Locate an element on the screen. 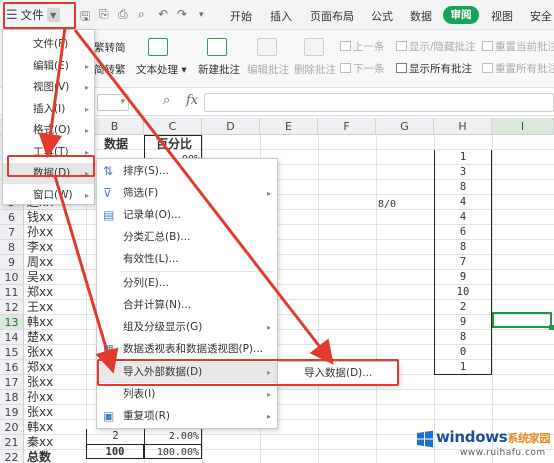  row-header-20: 20 is located at coordinates (12, 427).